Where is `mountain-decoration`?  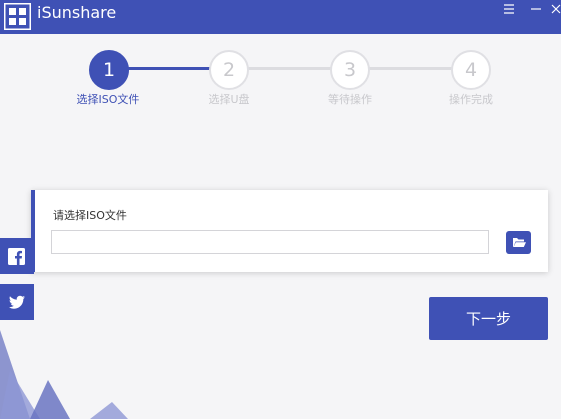 mountain-decoration is located at coordinates (64, 374).